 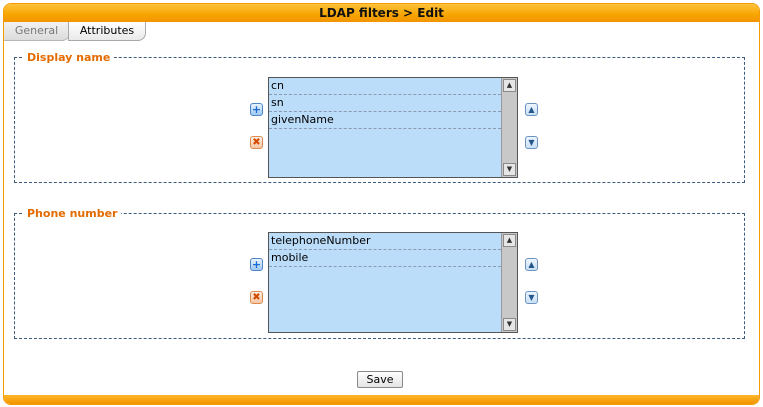 What do you see at coordinates (72, 213) in the screenshot?
I see `phone-number-legend: Phone number` at bounding box center [72, 213].